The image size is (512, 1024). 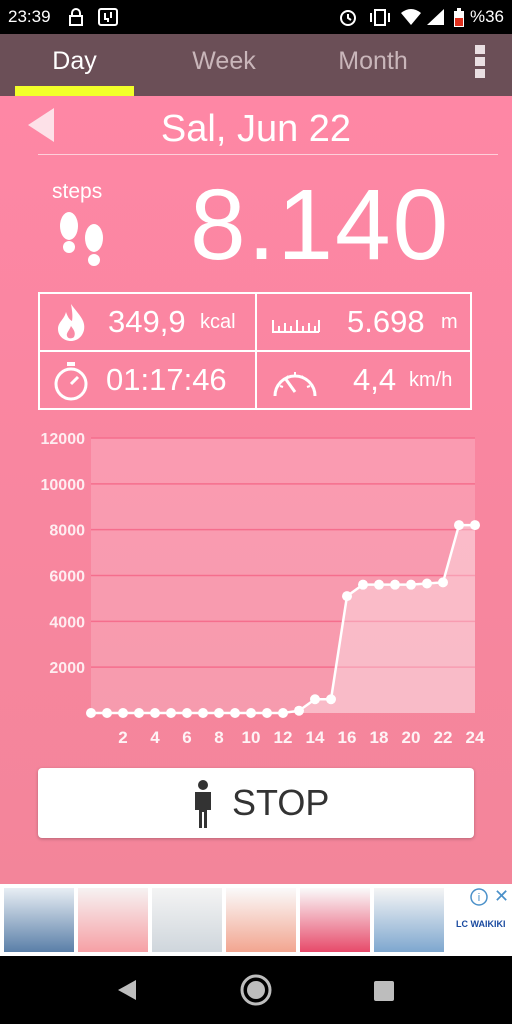 What do you see at coordinates (380, 17) in the screenshot?
I see `vibrate-icon` at bounding box center [380, 17].